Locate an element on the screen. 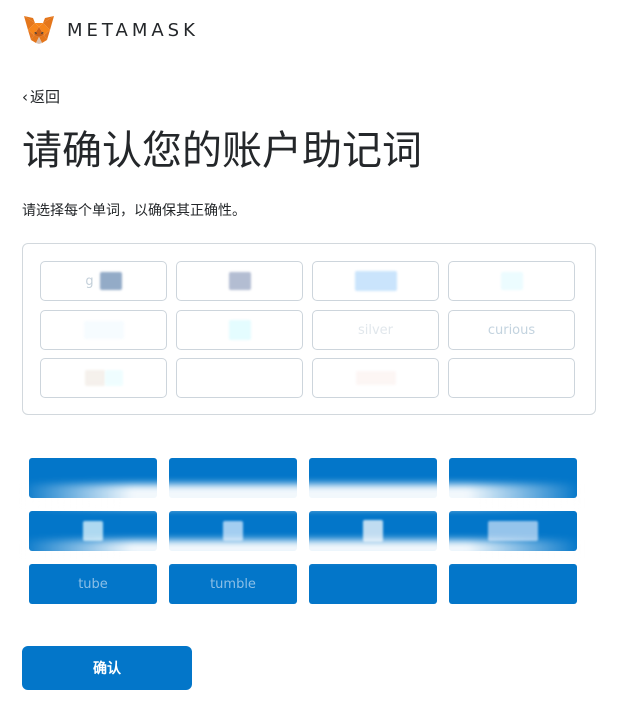 The image size is (628, 717). selected-word-slot: curious is located at coordinates (511, 330).